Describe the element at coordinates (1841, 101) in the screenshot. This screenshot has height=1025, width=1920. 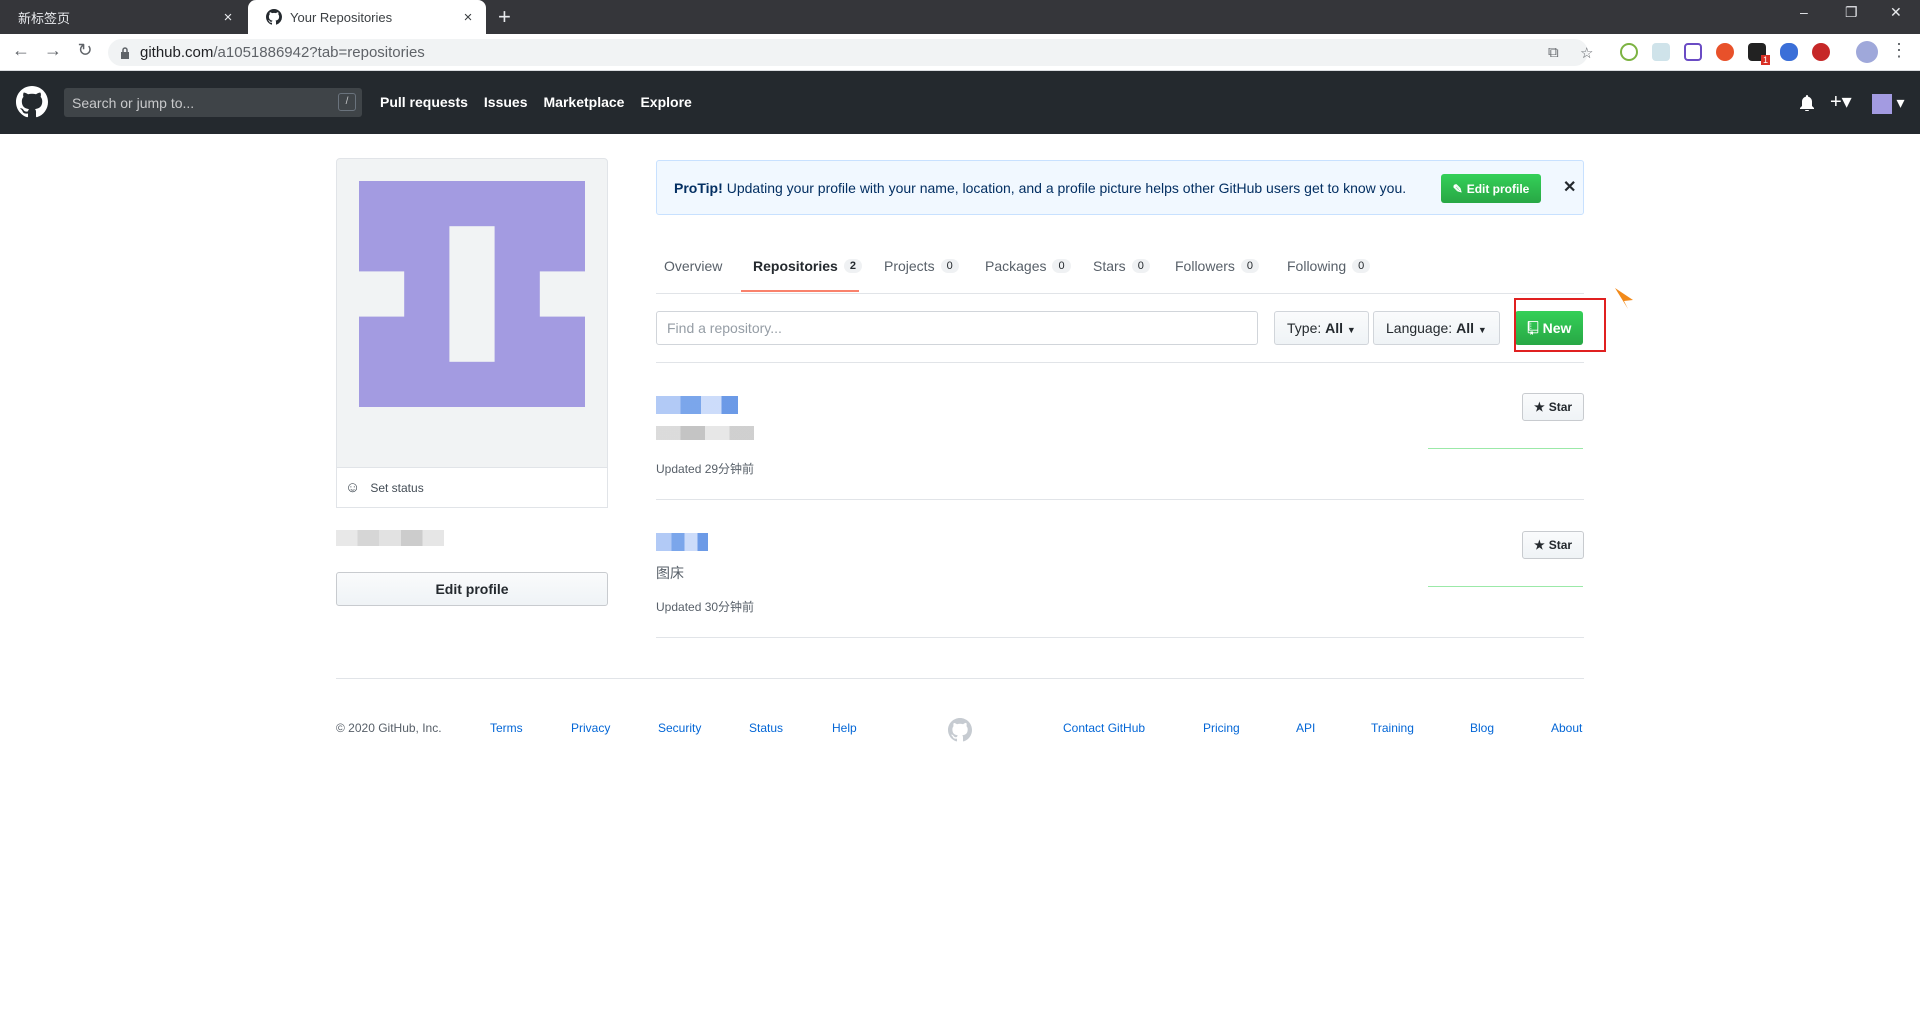
I see `create-new-icon: +▾` at that location.